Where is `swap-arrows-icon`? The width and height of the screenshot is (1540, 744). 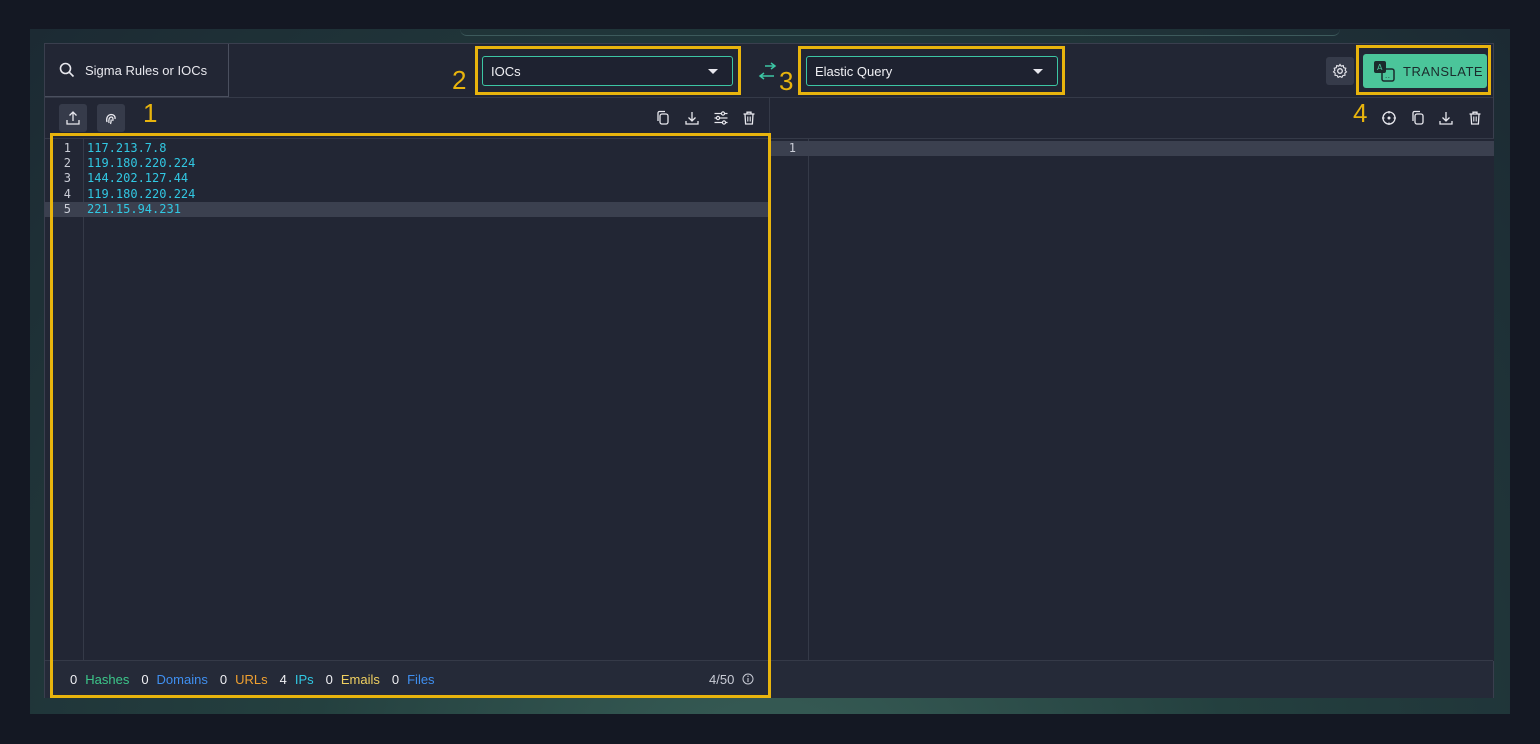
swap-arrows-icon is located at coordinates (767, 71).